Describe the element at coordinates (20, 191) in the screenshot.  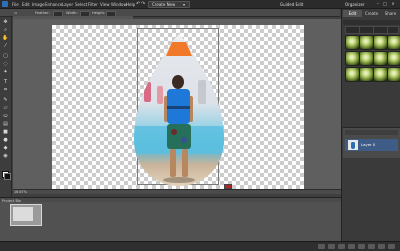
I see `zoom-readout: 16.67%` at that location.